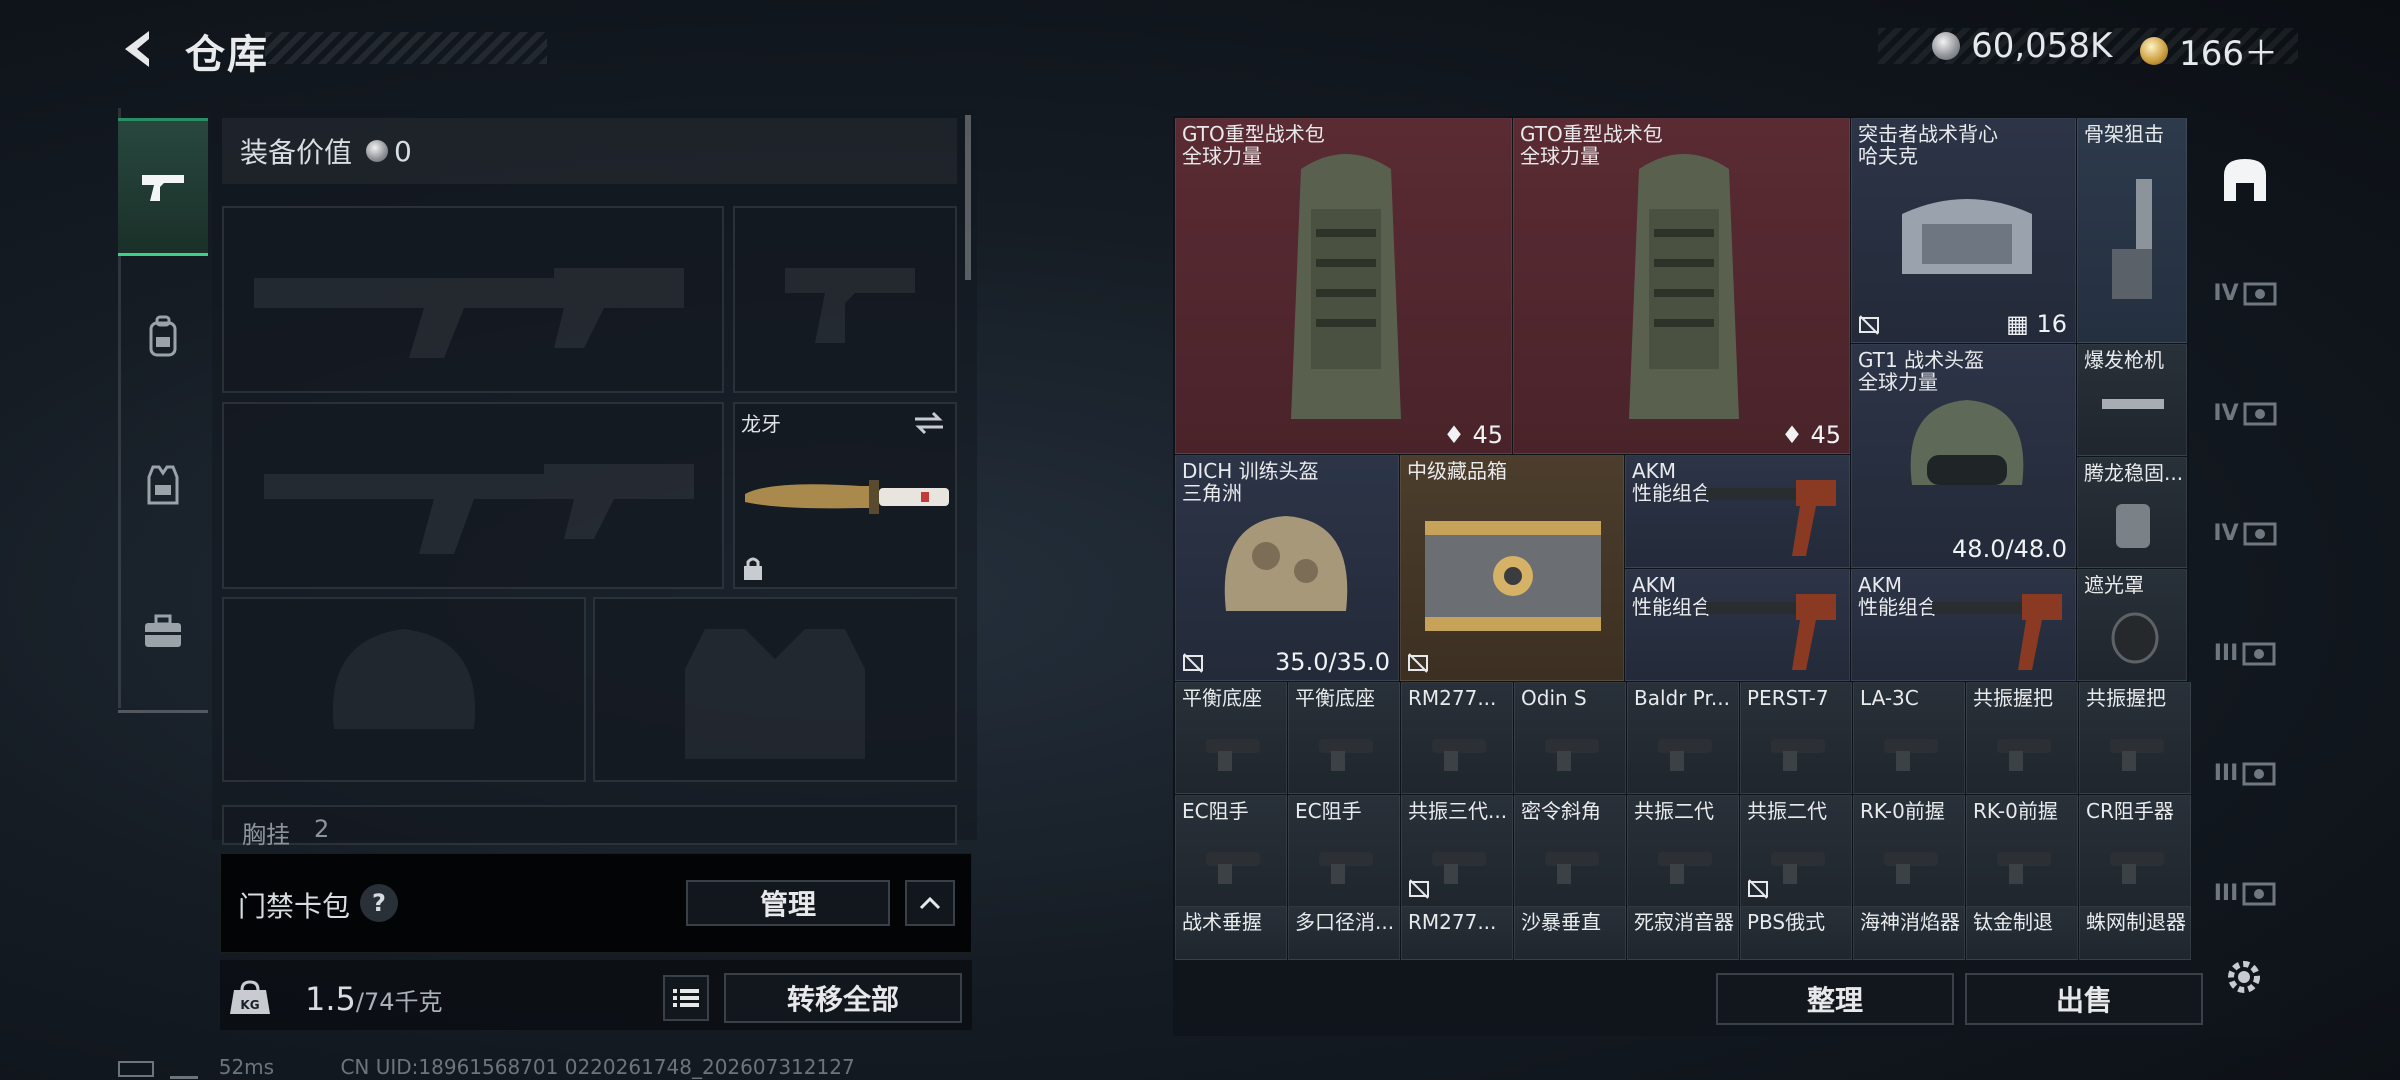  I want to click on stash-item-attachment: 密令斜角, so click(1570, 851).